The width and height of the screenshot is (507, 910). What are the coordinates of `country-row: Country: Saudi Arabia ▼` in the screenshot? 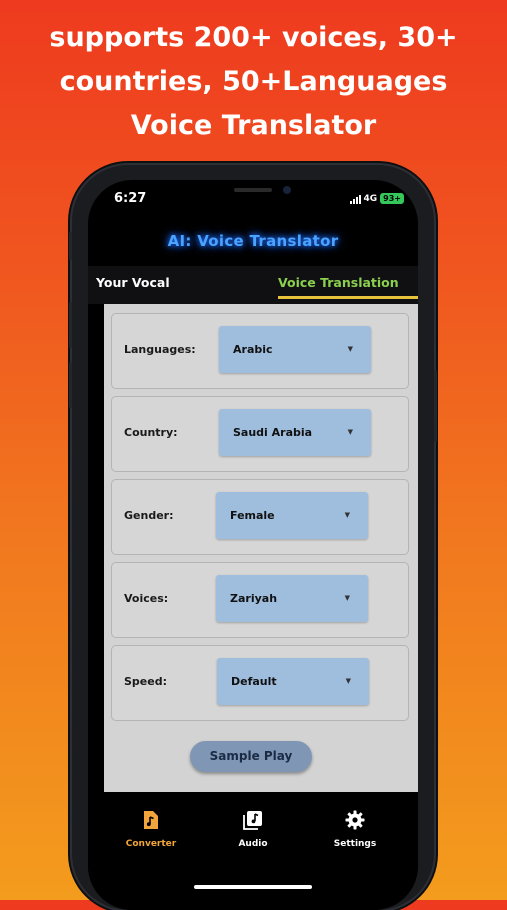 It's located at (260, 434).